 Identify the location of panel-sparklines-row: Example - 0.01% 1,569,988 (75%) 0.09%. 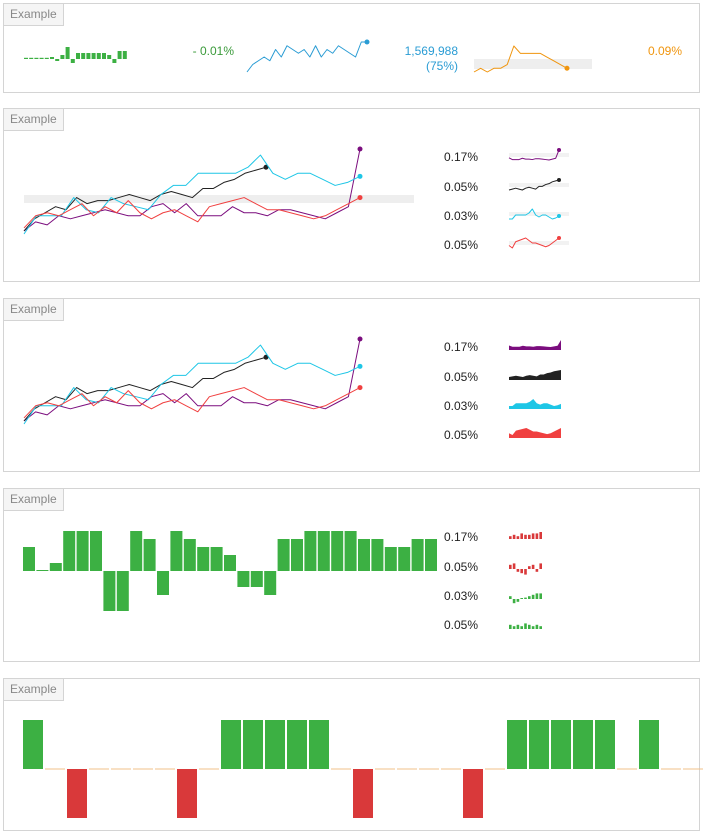
(351, 48).